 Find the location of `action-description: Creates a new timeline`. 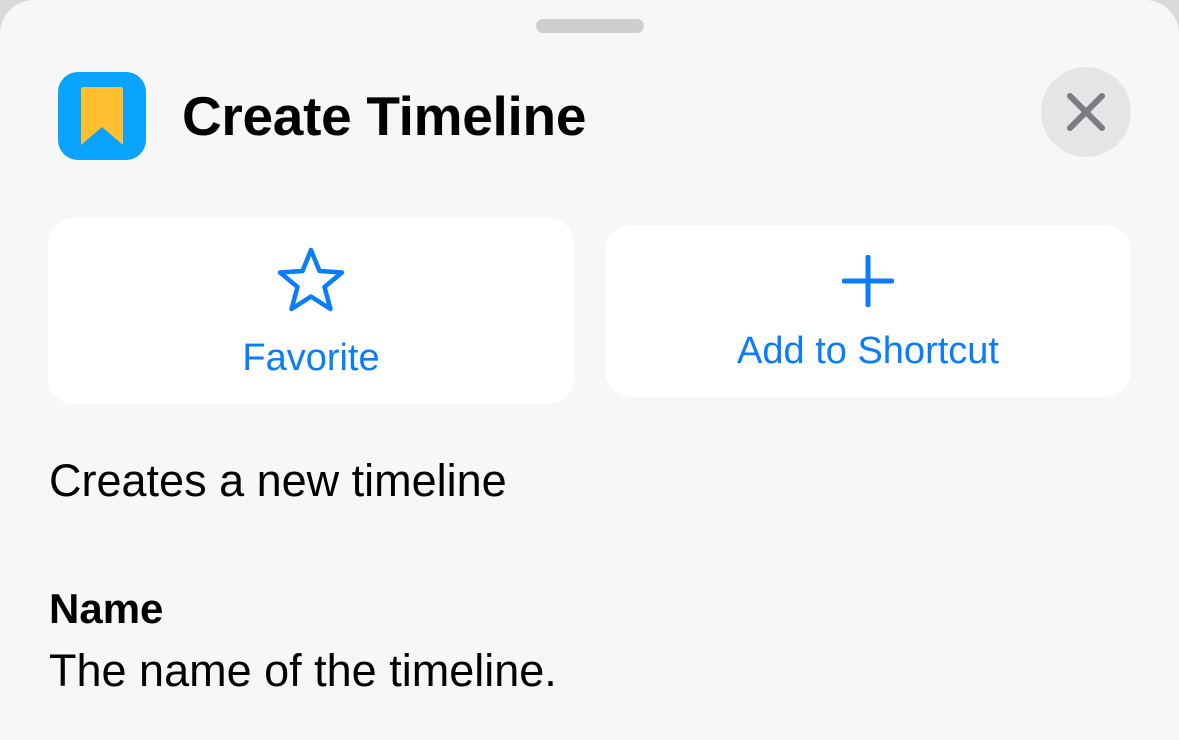

action-description: Creates a new timeline is located at coordinates (278, 480).